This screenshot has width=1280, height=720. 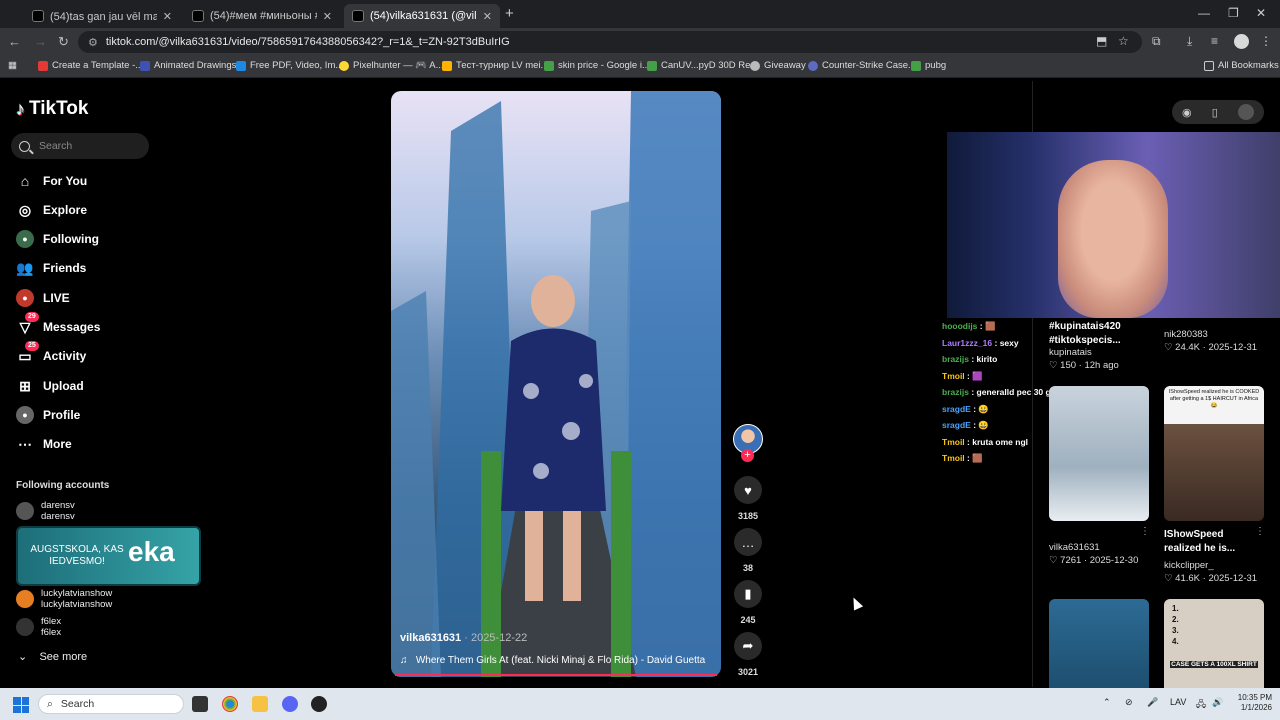 I want to click on account-handle: luckylatvianshow, so click(x=77, y=604).